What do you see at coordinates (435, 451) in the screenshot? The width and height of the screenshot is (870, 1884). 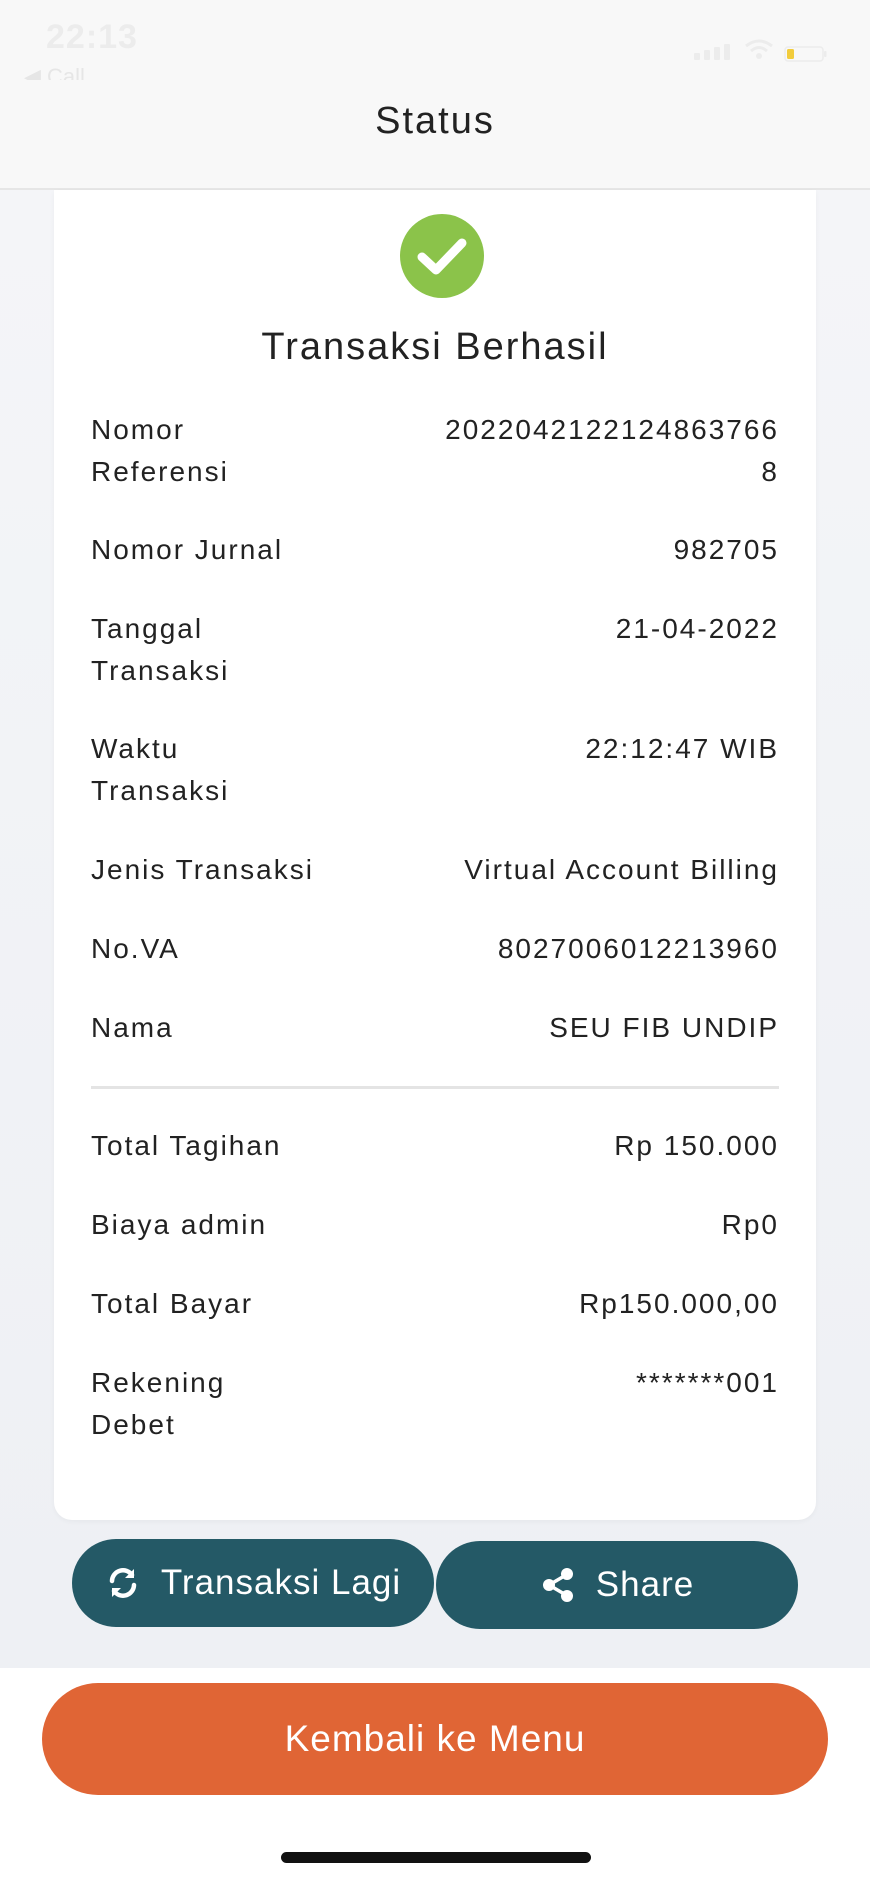 I see `detail-row-reference-number: Nomor Referensi 2022042122124863766 8` at bounding box center [435, 451].